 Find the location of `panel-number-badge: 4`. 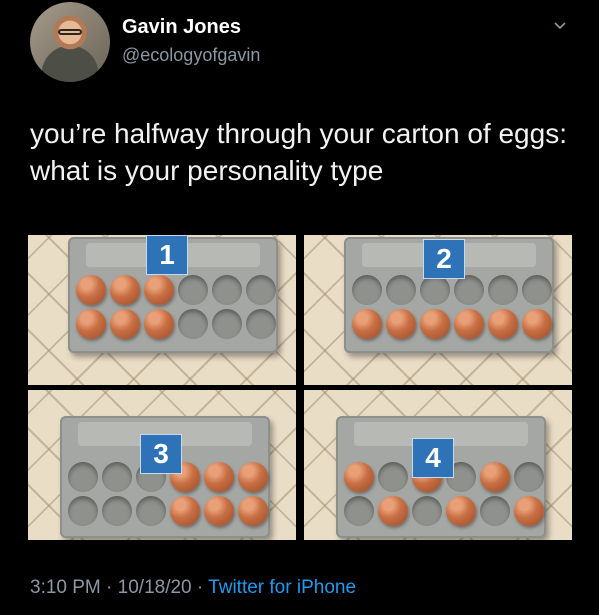

panel-number-badge: 4 is located at coordinates (433, 458).